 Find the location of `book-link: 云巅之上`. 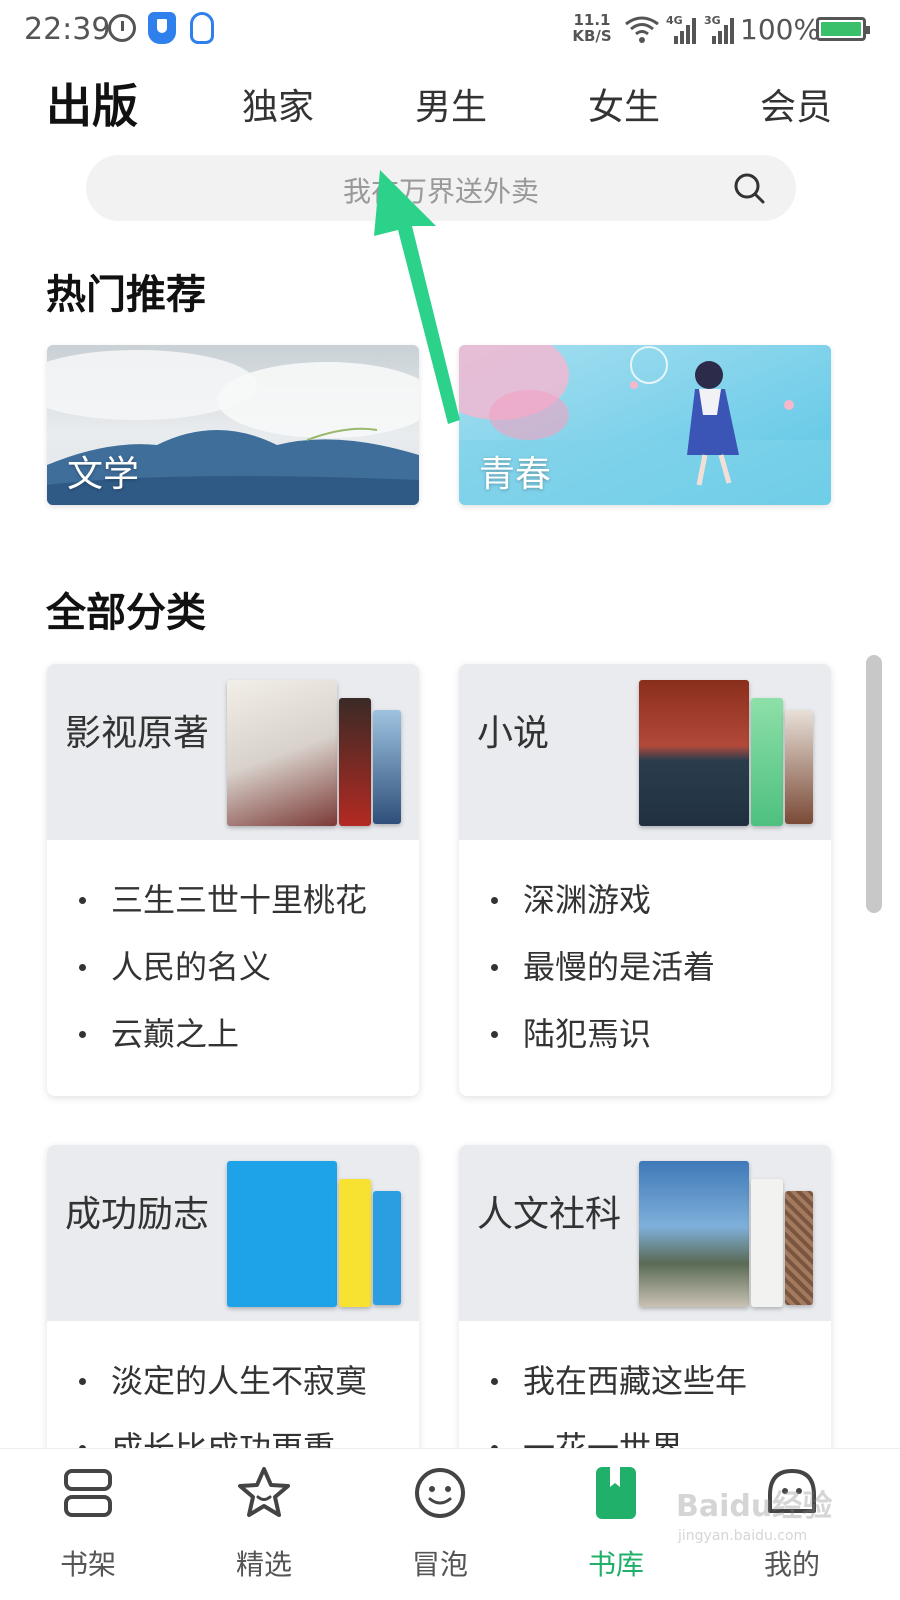

book-link: 云巅之上 is located at coordinates (222, 1047).